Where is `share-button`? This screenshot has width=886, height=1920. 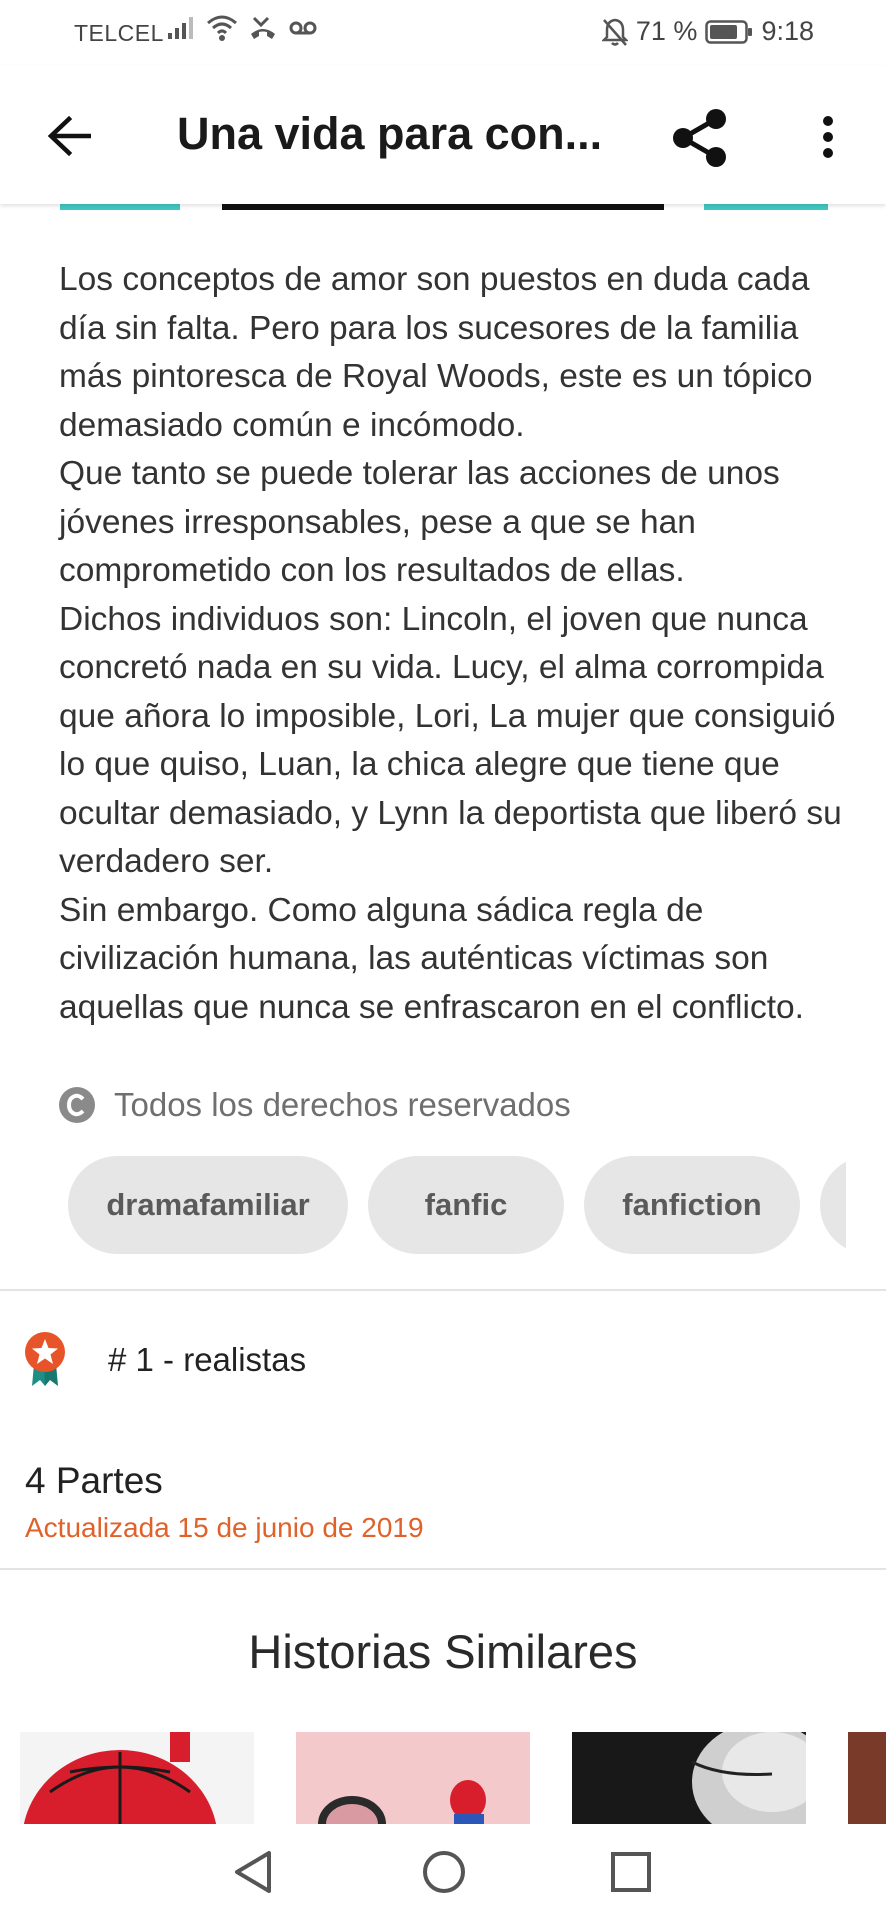 share-button is located at coordinates (700, 138).